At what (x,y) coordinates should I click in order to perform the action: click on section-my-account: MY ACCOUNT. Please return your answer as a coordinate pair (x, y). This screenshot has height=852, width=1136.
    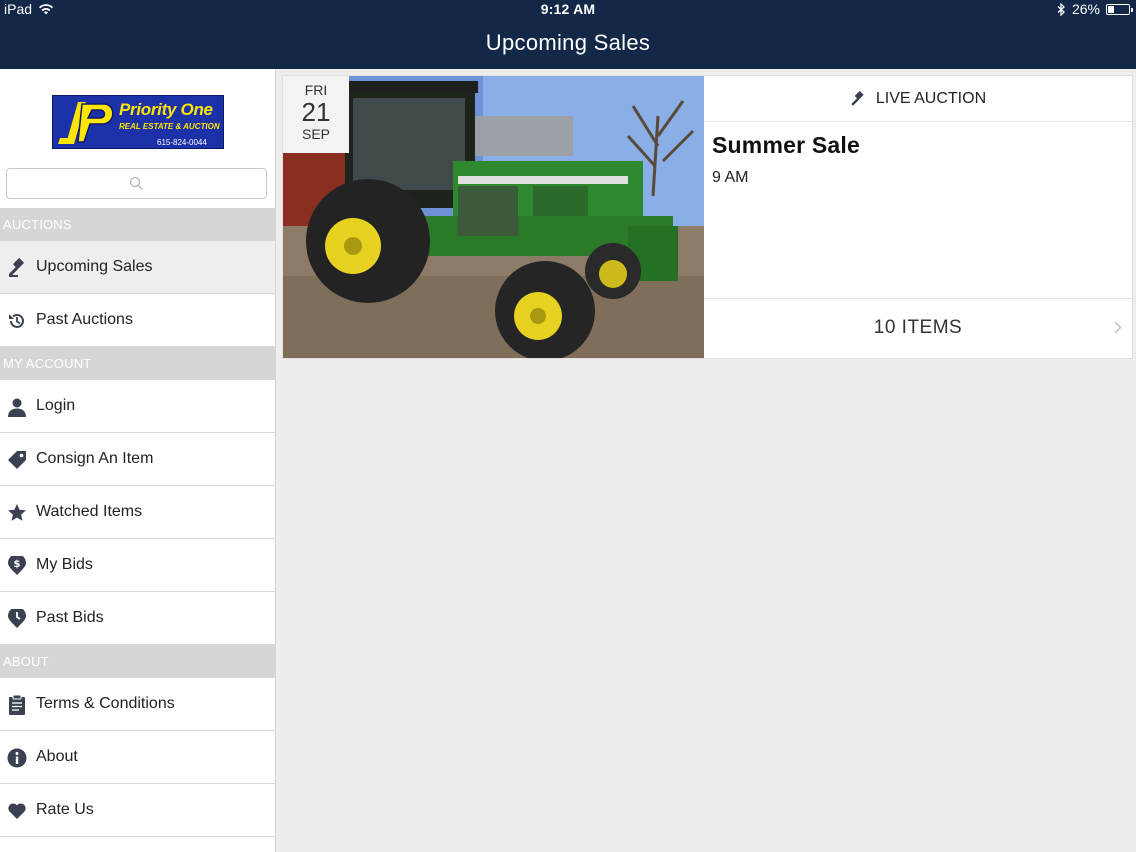
    Looking at the image, I should click on (137, 363).